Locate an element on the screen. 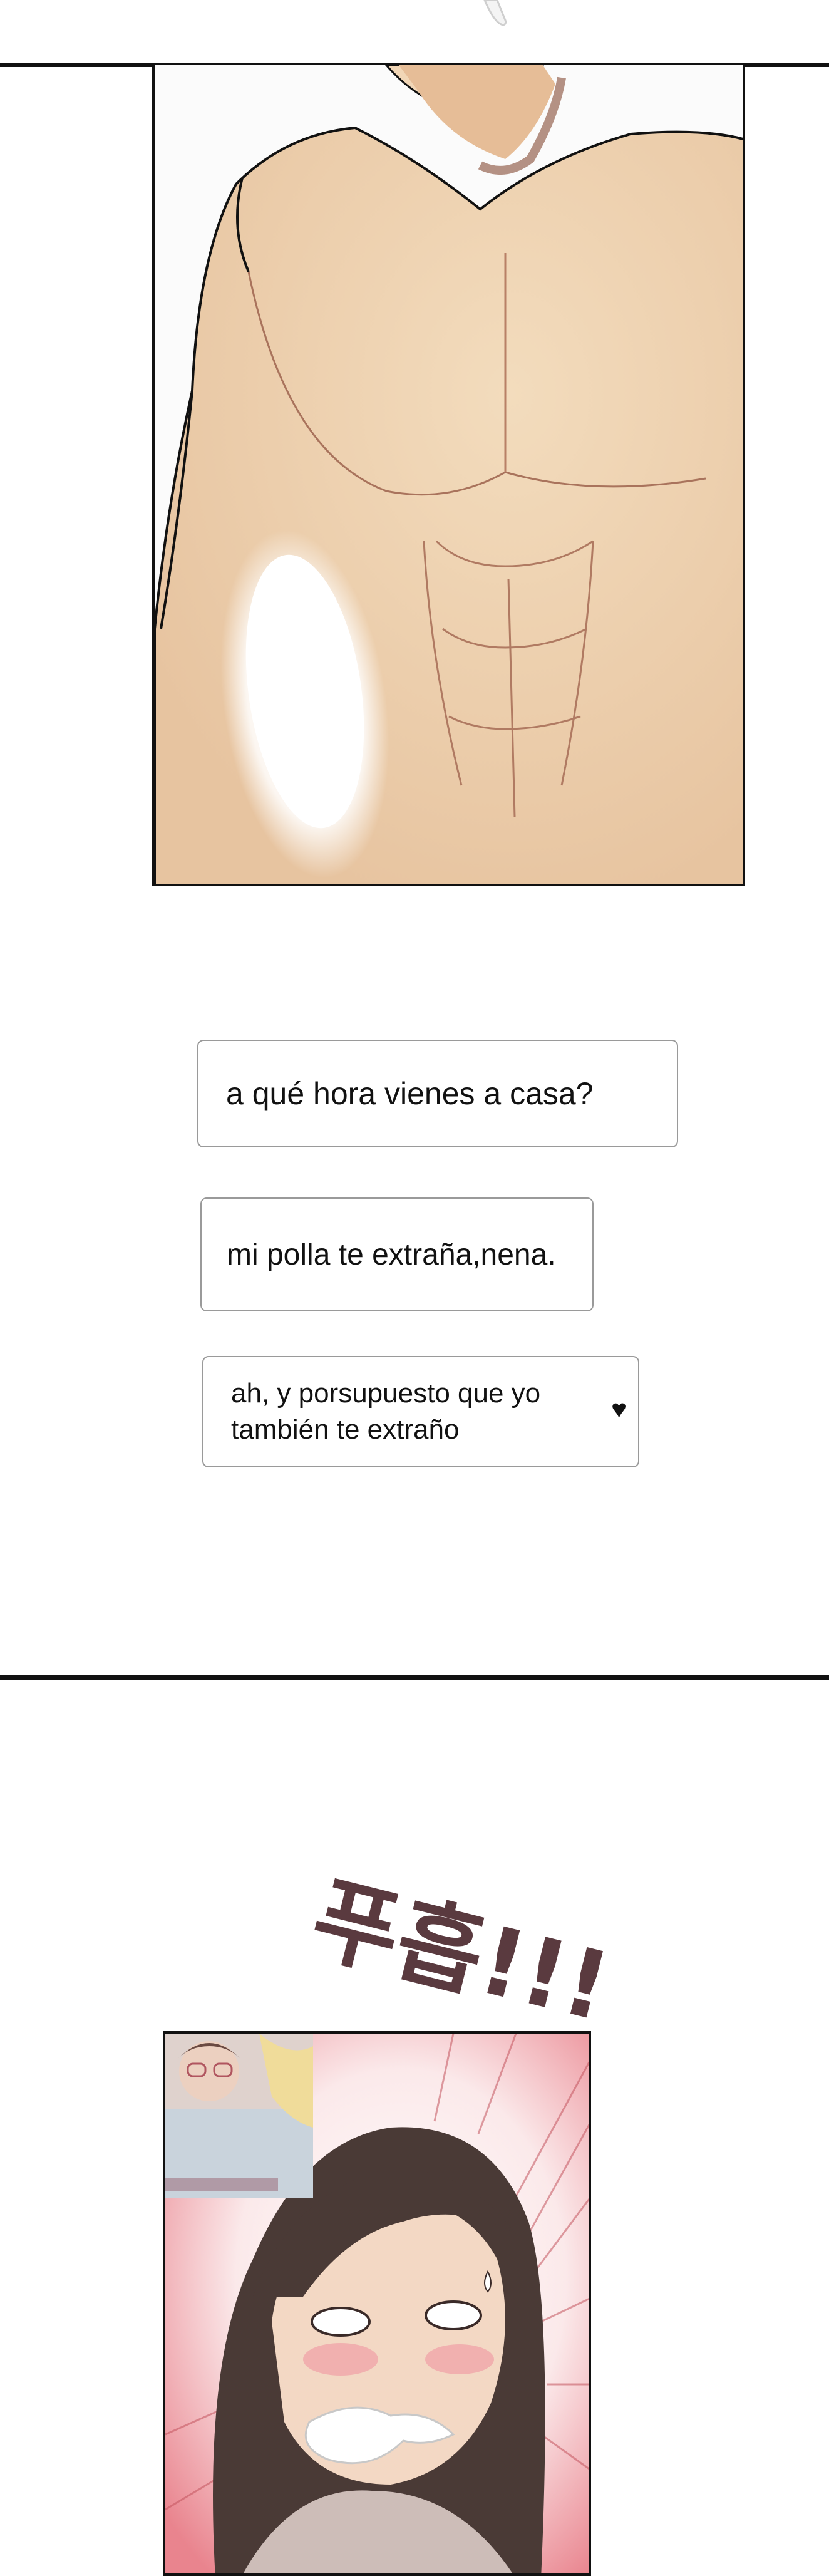 The image size is (829, 2576). chat-message-1-text: a qué hora vienes a casa? is located at coordinates (410, 1093).